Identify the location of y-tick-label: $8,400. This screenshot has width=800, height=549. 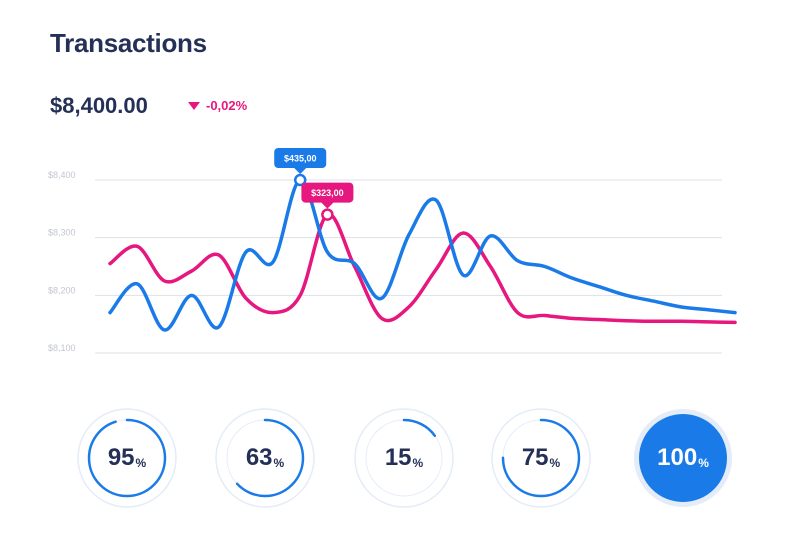
(62, 175).